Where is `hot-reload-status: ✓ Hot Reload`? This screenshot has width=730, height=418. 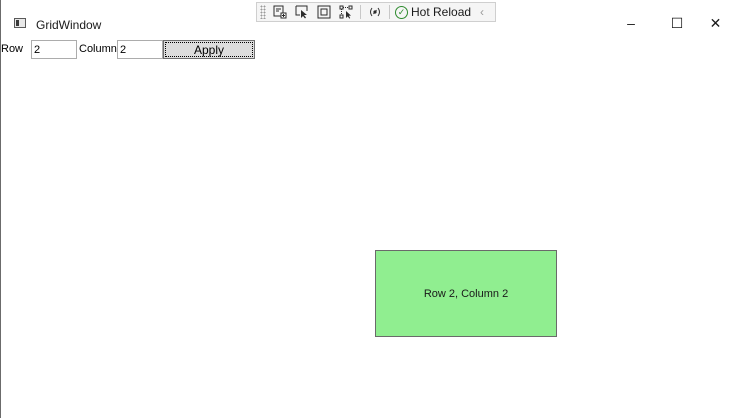
hot-reload-status: ✓ Hot Reload is located at coordinates (433, 12).